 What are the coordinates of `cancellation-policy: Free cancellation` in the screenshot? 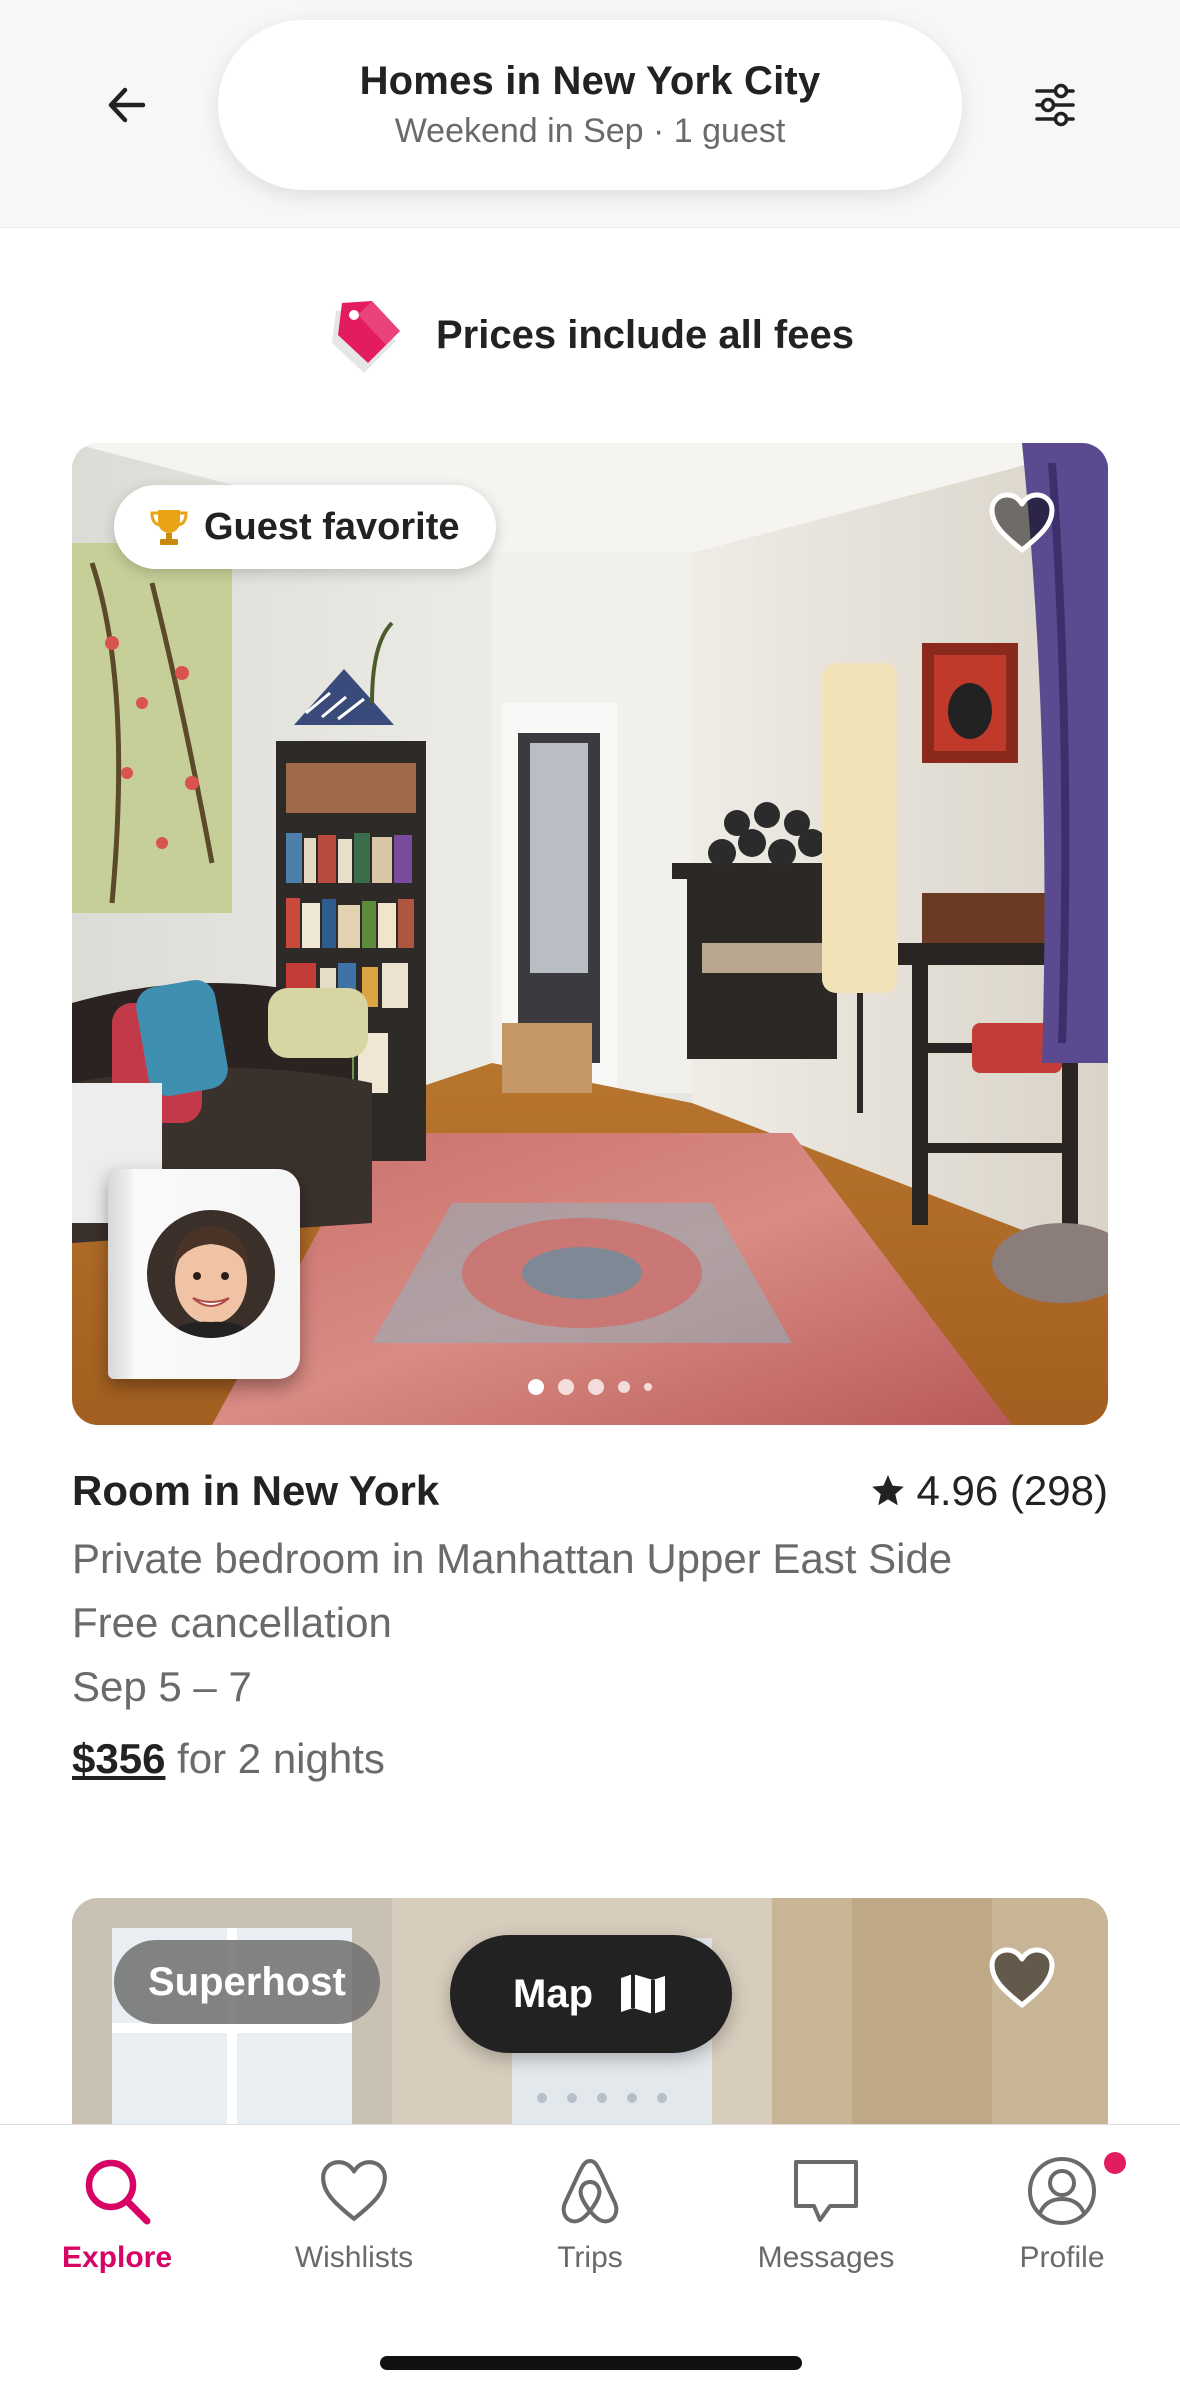 It's located at (232, 1622).